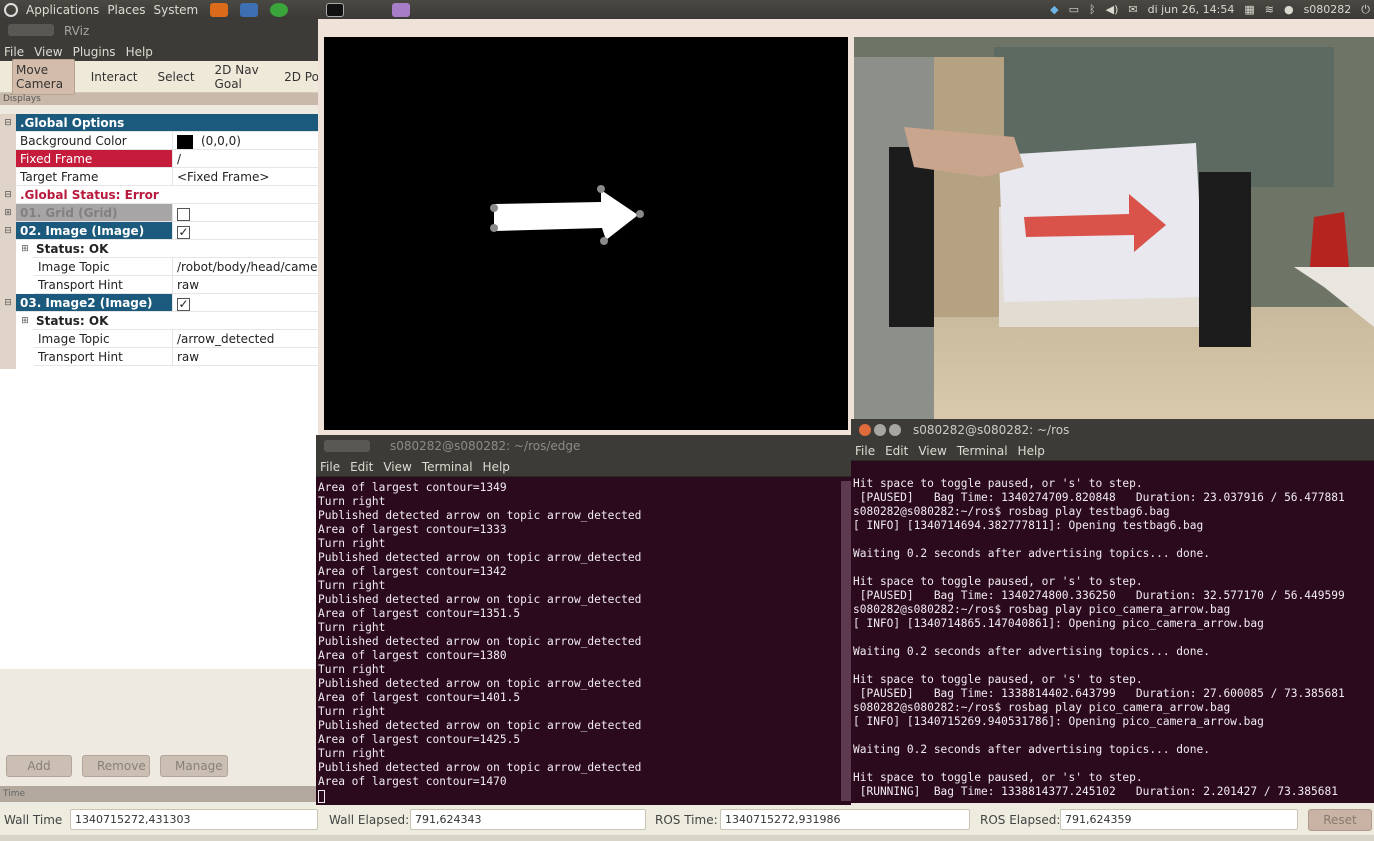  Describe the element at coordinates (94, 52) in the screenshot. I see `rviz-menu-plugins: Plugins` at that location.